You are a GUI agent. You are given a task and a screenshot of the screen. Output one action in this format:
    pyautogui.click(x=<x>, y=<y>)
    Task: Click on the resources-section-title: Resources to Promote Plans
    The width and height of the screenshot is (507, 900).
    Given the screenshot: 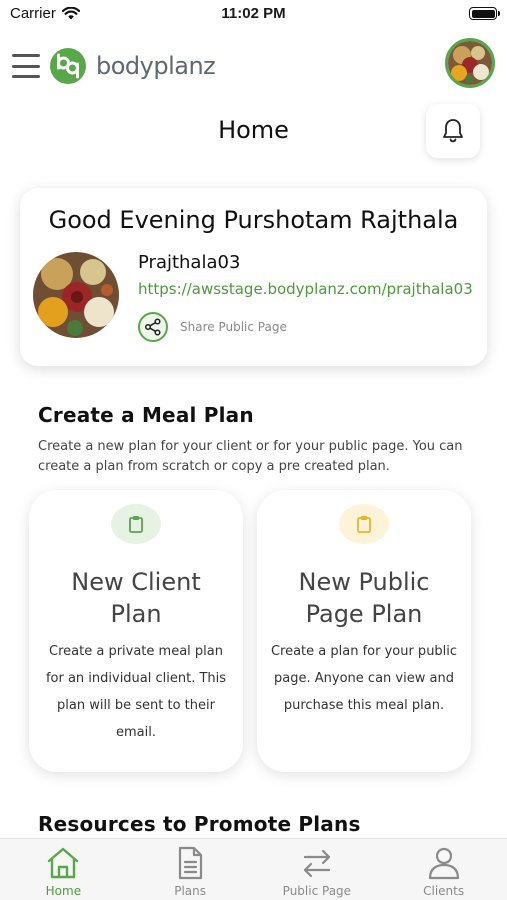 What is the action you would take?
    pyautogui.click(x=199, y=824)
    